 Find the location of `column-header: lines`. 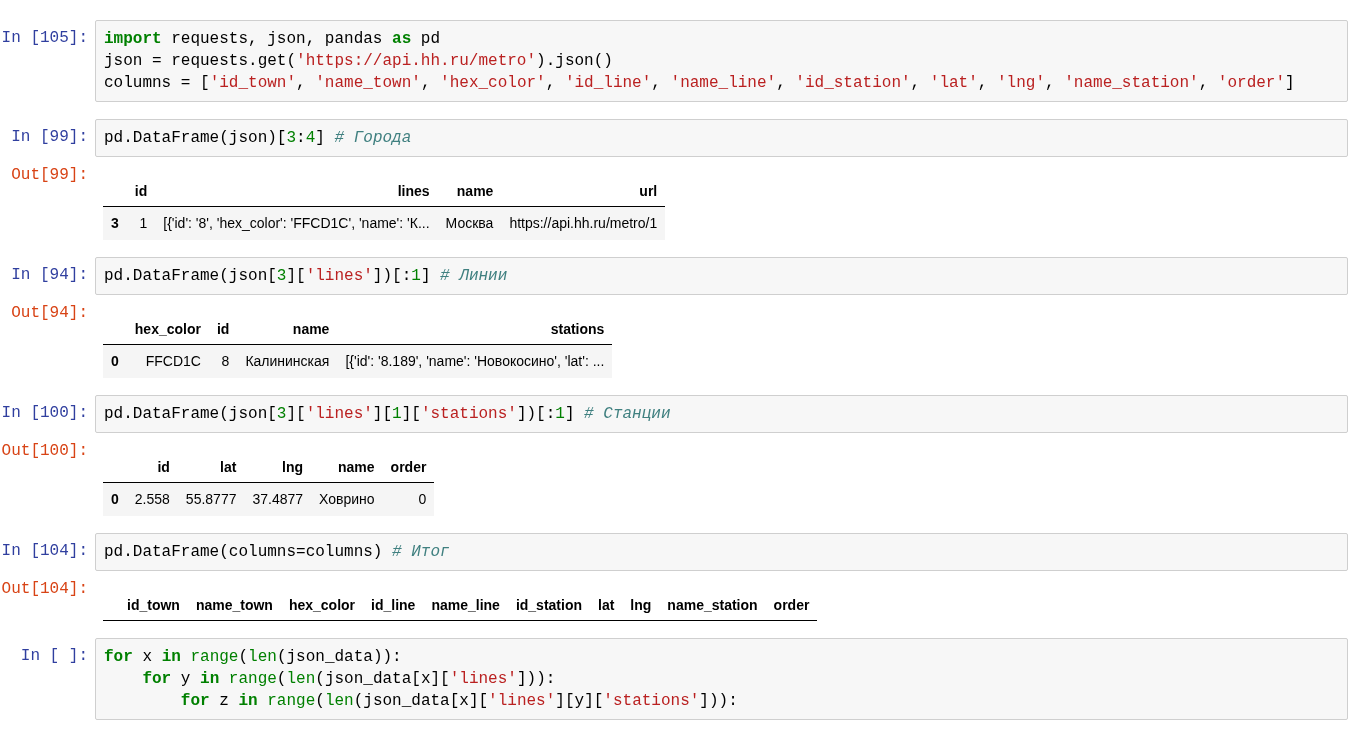

column-header: lines is located at coordinates (296, 192).